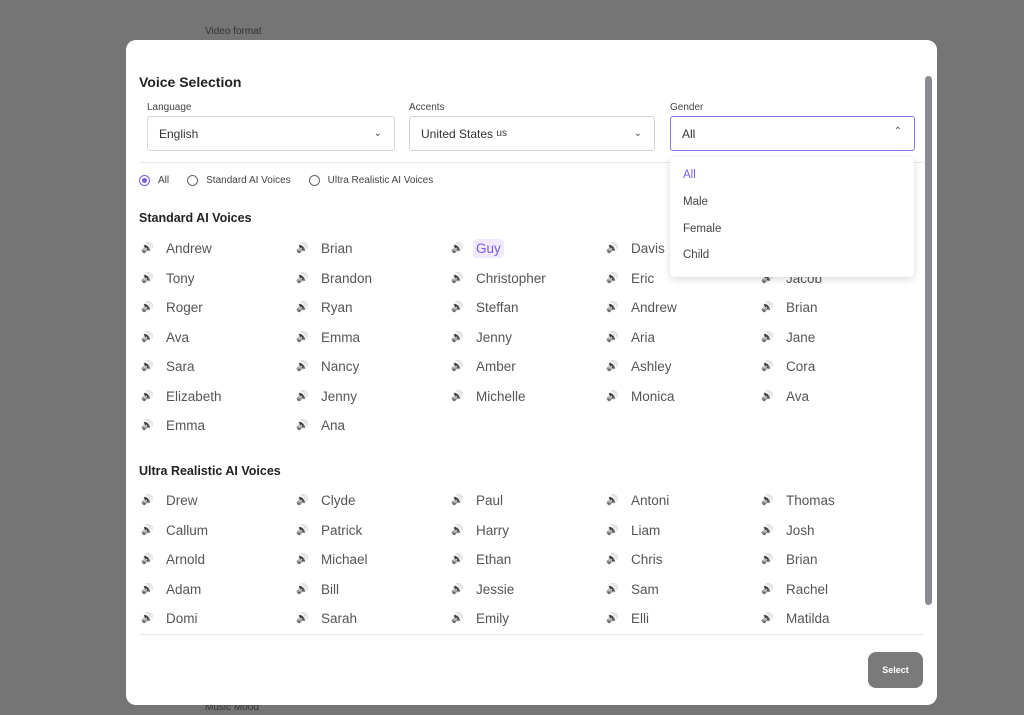 The height and width of the screenshot is (715, 1024). Describe the element at coordinates (792, 133) in the screenshot. I see `gender-select: All ⌃` at that location.